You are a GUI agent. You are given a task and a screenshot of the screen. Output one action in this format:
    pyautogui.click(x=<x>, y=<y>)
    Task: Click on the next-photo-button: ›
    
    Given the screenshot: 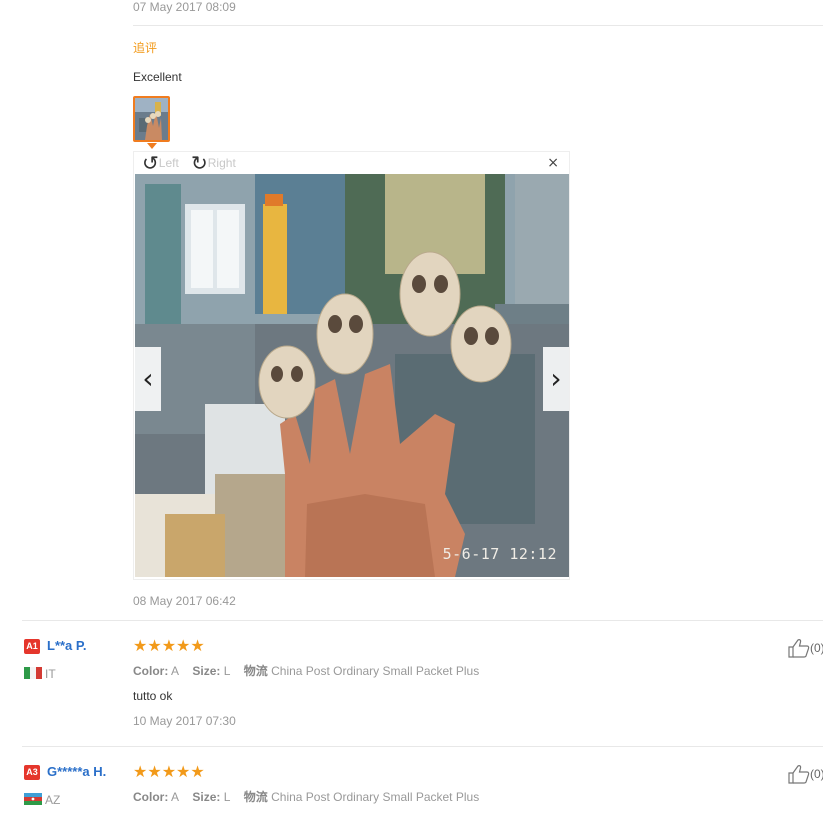 What is the action you would take?
    pyautogui.click(x=556, y=379)
    